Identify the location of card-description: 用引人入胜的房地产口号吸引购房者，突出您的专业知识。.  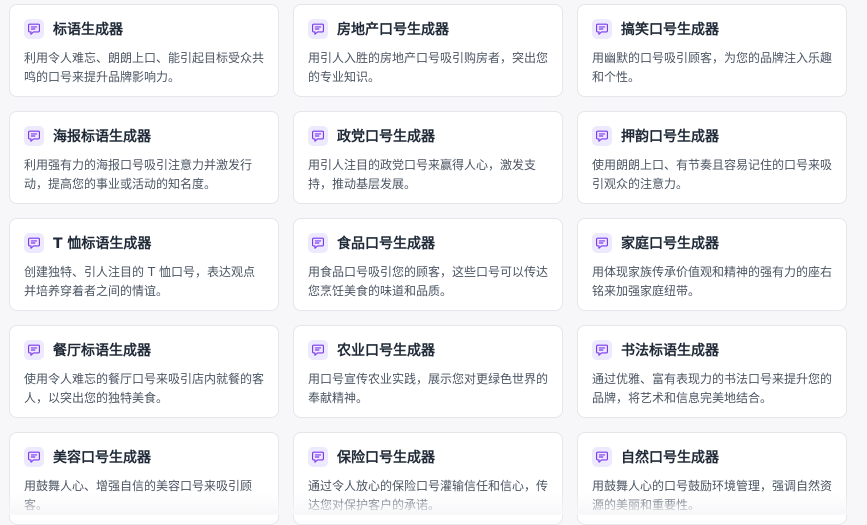
(428, 67).